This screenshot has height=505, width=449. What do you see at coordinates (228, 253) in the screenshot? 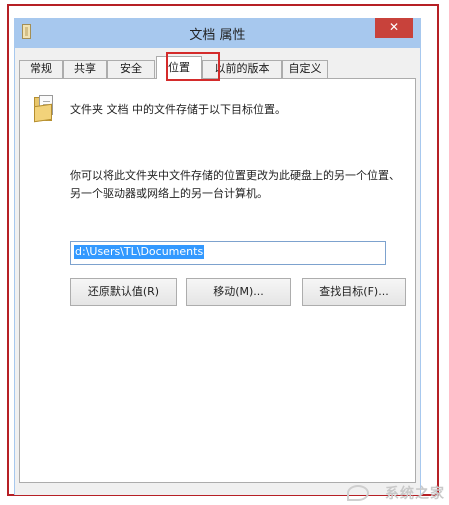
I see `path-input: d:\Users\TL\Documents` at bounding box center [228, 253].